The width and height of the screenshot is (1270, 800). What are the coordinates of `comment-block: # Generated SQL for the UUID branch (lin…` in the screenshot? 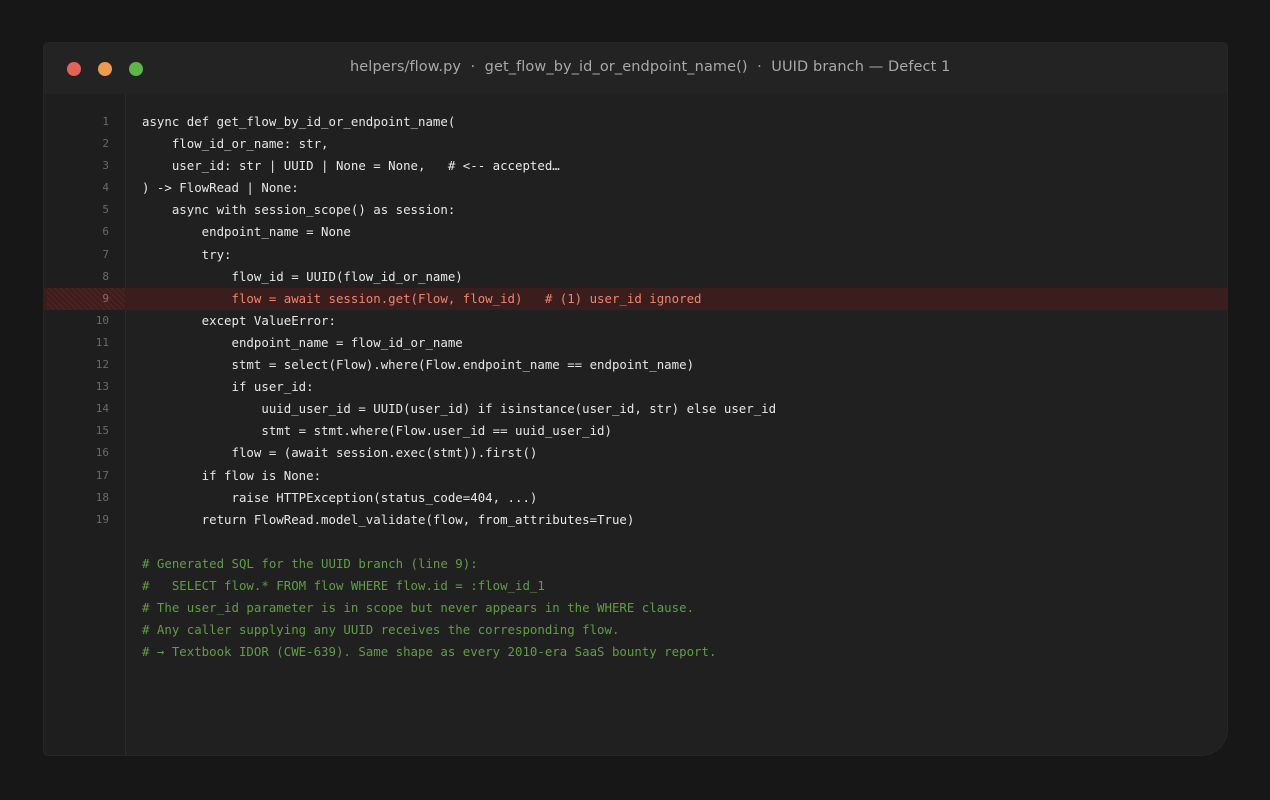 It's located at (429, 608).